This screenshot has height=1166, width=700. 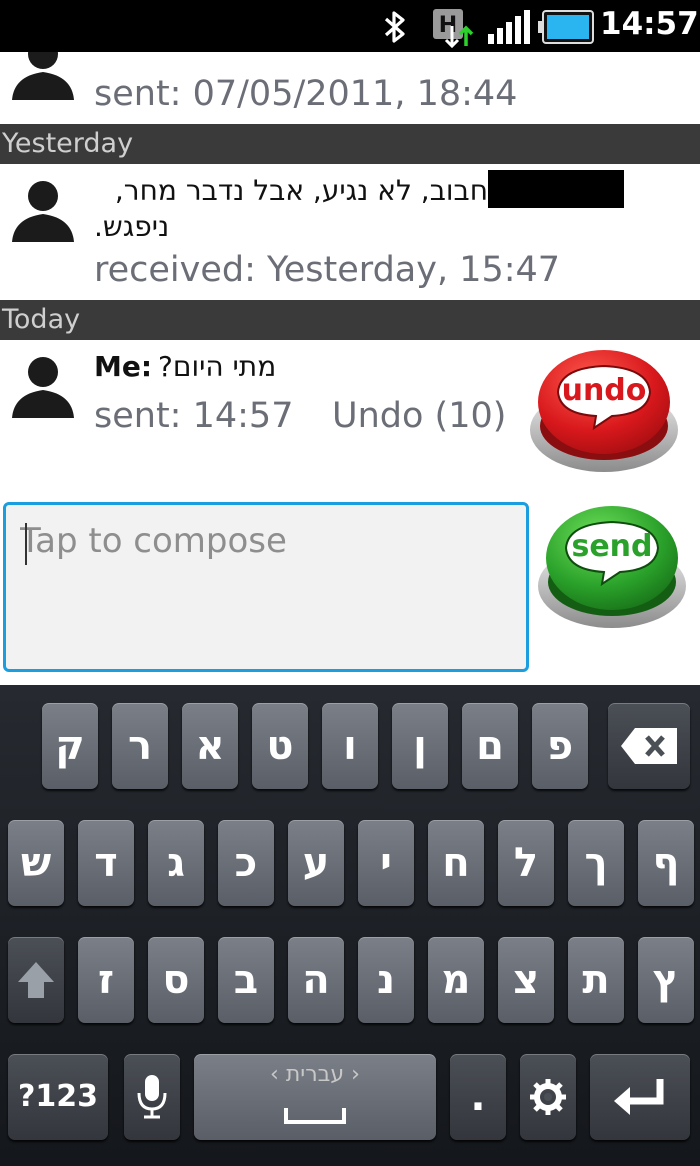 I want to click on key-letter: ח, so click(x=456, y=863).